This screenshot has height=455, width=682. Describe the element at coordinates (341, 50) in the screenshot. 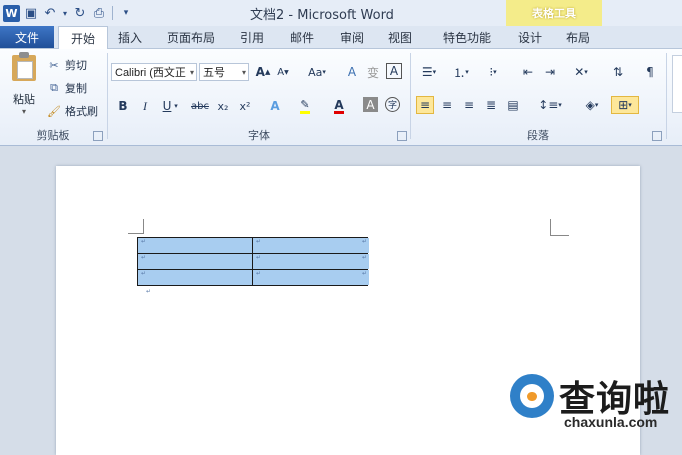

I see `ribbon-tabs: 文件 开始 插入 页面布局 引用 邮件 审阅 视图 特色功能 设计 布局` at that location.